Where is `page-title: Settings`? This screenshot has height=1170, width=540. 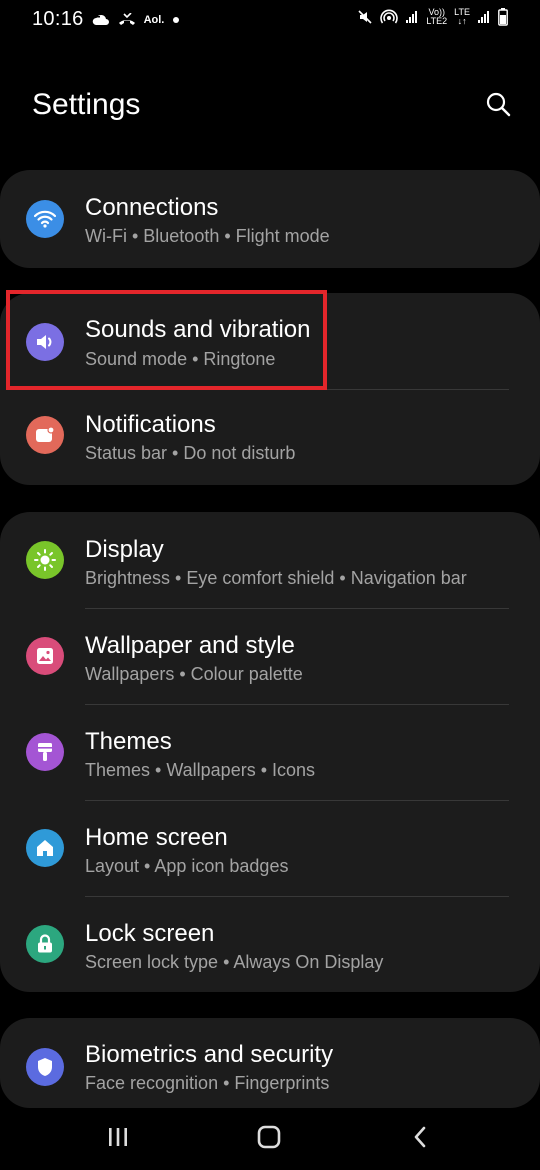
page-title: Settings is located at coordinates (86, 104).